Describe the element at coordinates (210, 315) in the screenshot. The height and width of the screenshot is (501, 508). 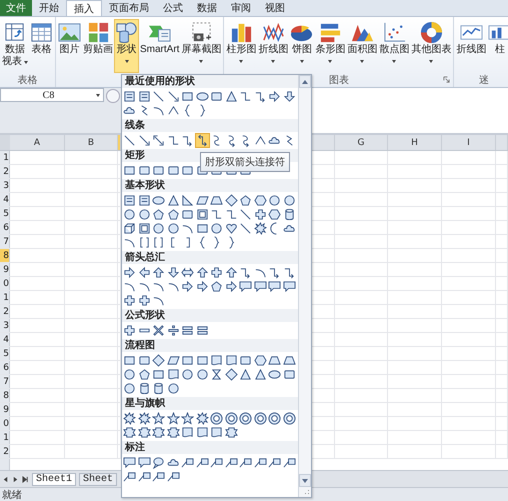
I see `section-header: 公式形状` at that location.